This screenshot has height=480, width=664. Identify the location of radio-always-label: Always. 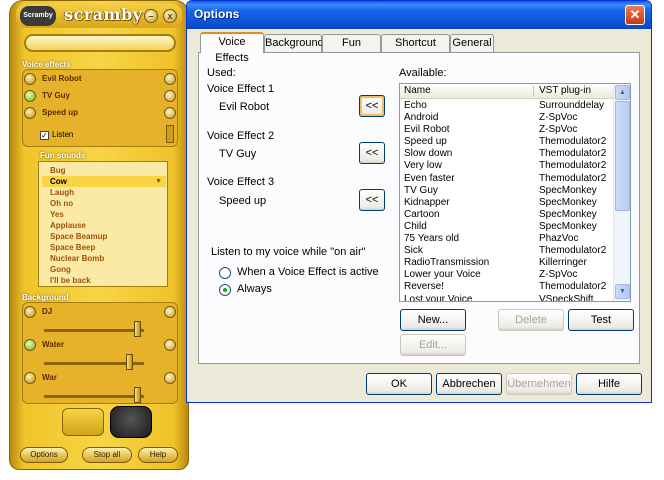
(254, 289).